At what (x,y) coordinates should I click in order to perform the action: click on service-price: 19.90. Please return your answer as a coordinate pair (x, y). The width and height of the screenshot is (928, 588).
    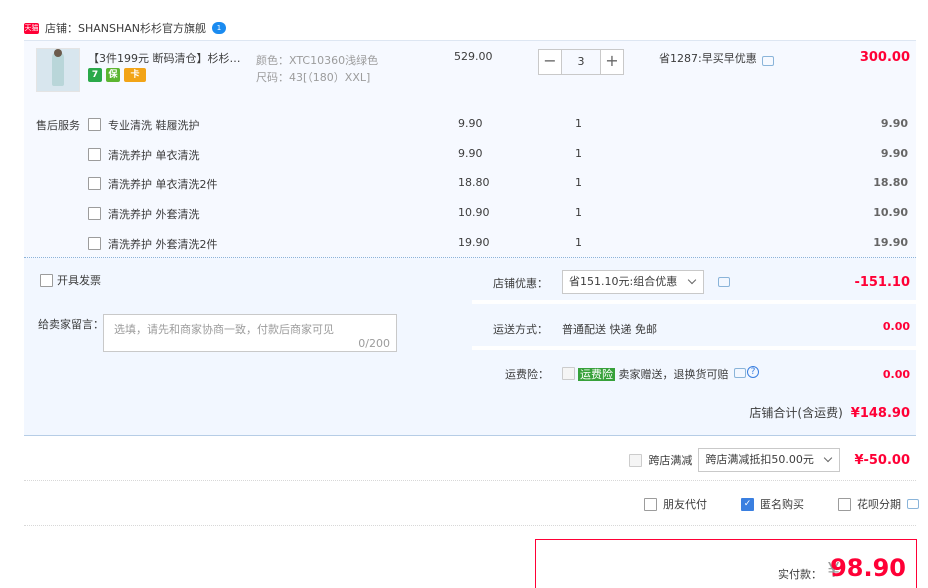
    Looking at the image, I should click on (474, 242).